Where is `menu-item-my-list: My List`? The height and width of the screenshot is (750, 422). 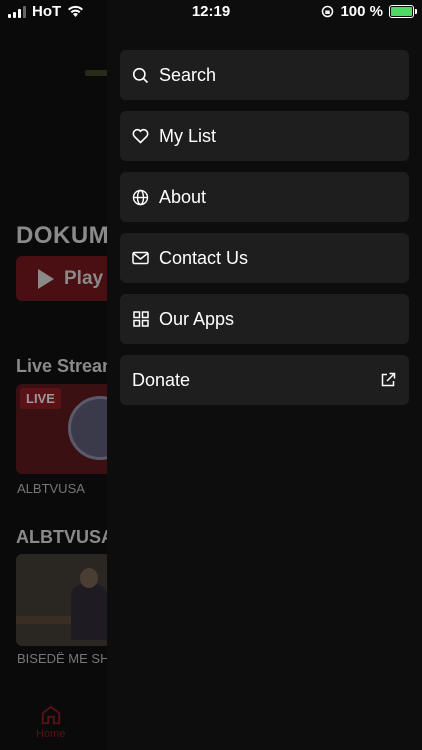
menu-item-my-list: My List is located at coordinates (264, 136).